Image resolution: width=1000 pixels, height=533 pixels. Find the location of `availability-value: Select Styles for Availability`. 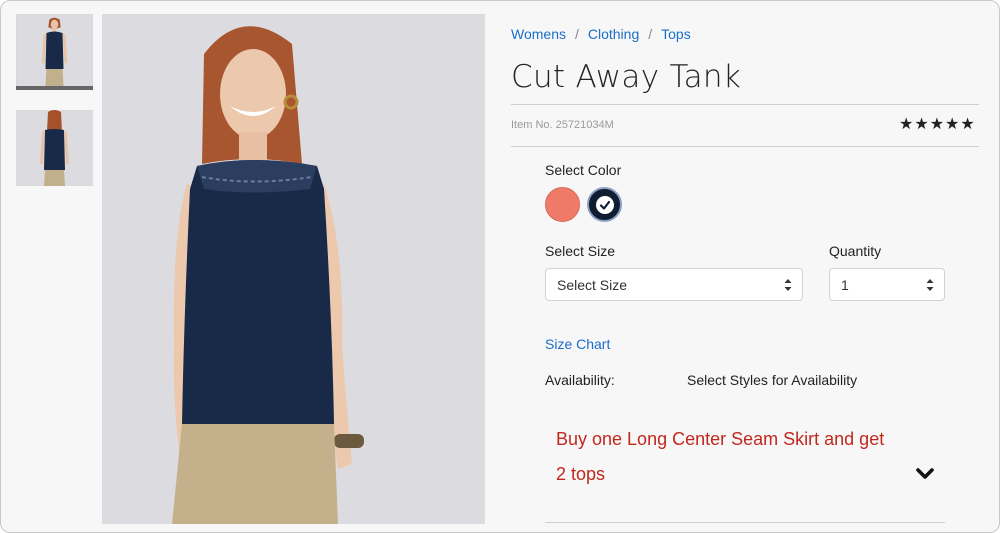

availability-value: Select Styles for Availability is located at coordinates (772, 380).